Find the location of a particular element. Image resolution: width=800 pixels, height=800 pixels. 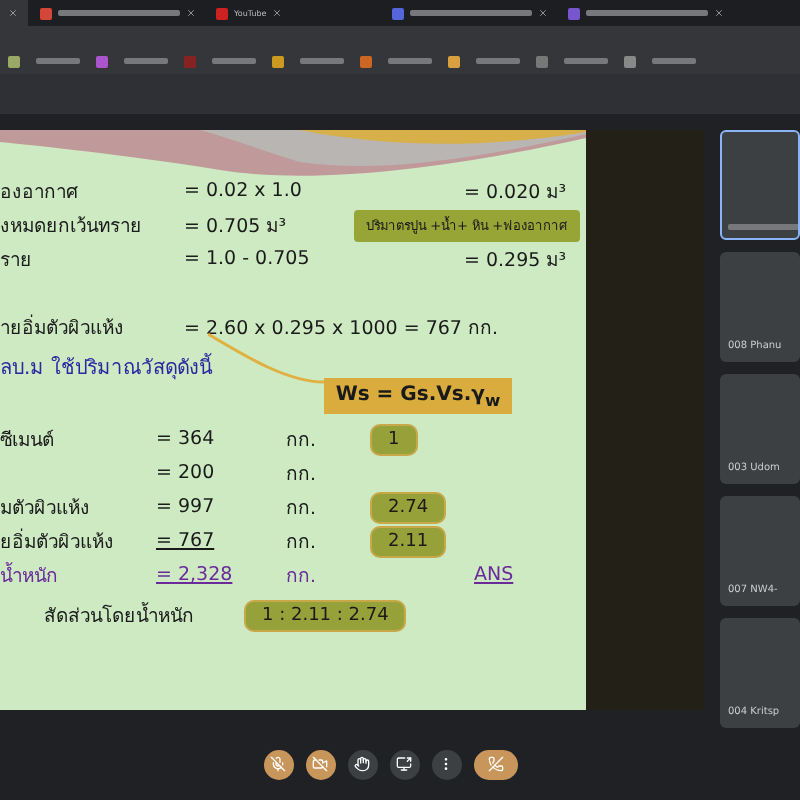

formula-callout: Ws = Gs.Vs.γ$_{w}$ is located at coordinates (418, 396).